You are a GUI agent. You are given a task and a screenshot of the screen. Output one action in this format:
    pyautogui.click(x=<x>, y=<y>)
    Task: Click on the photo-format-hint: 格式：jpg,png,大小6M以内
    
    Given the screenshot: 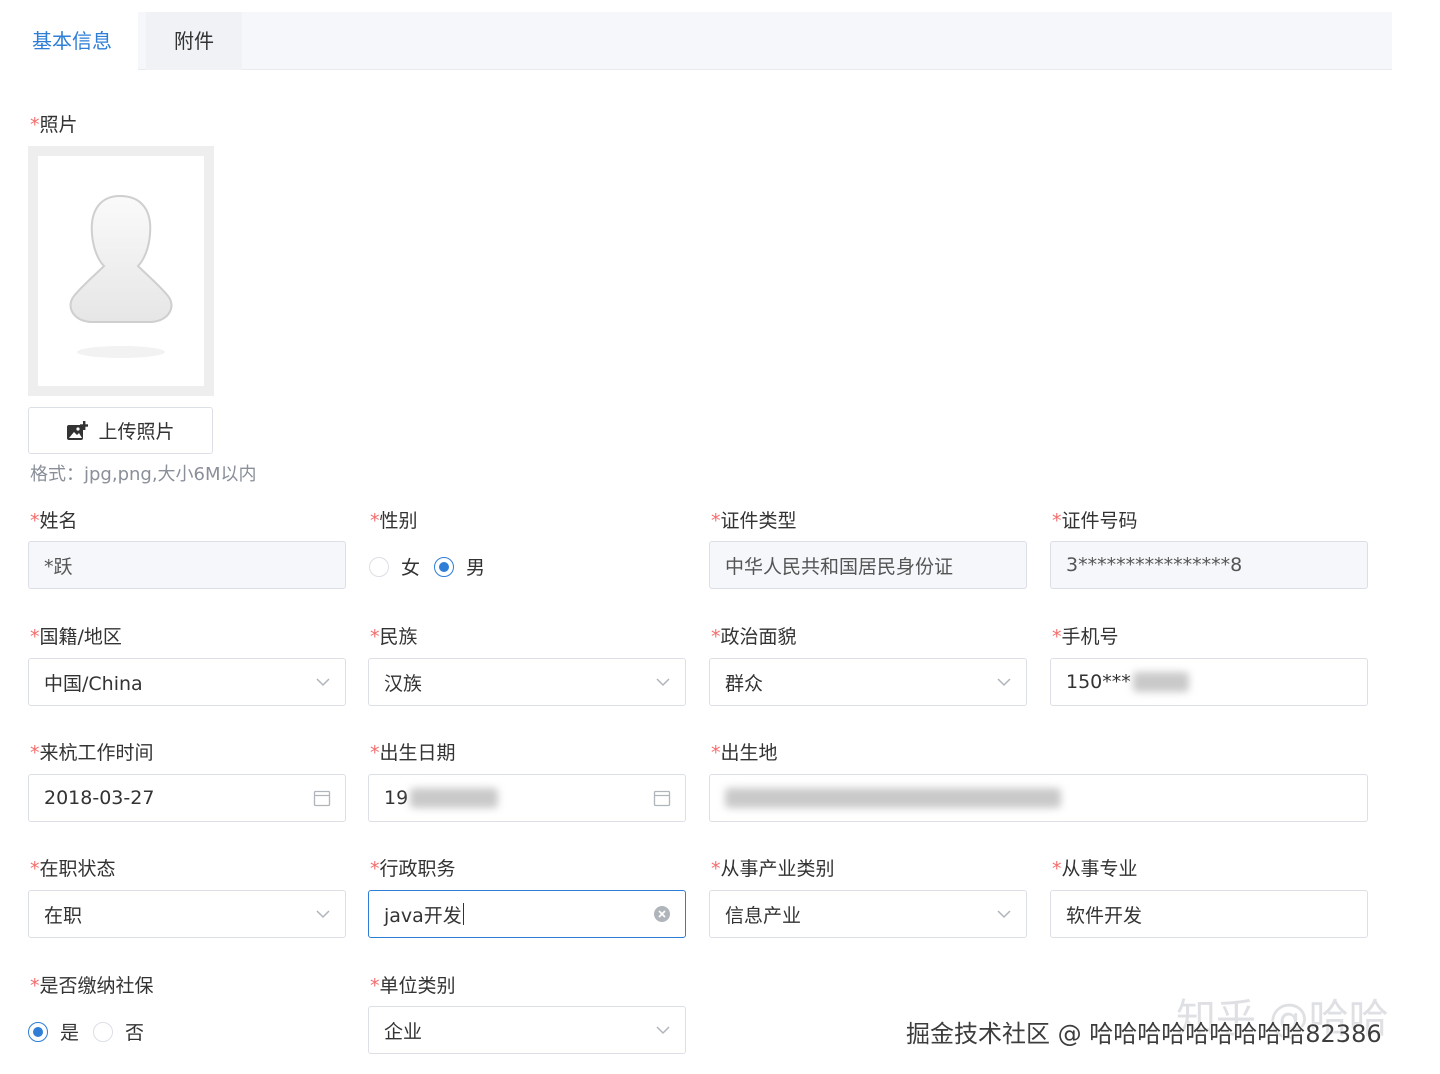 What is the action you would take?
    pyautogui.click(x=143, y=474)
    